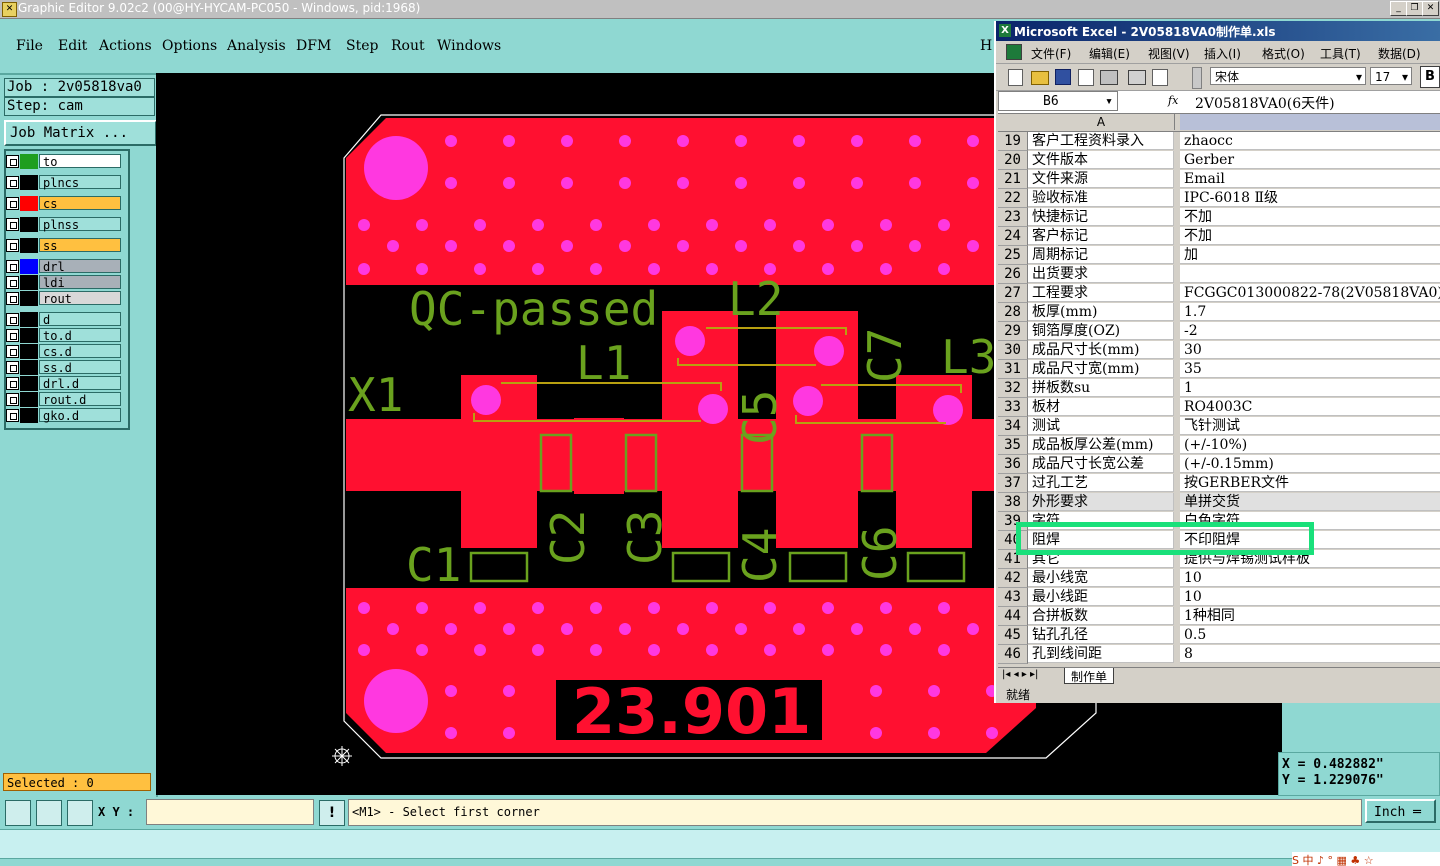  I want to click on cell-b: 0.5, so click(1310, 635).